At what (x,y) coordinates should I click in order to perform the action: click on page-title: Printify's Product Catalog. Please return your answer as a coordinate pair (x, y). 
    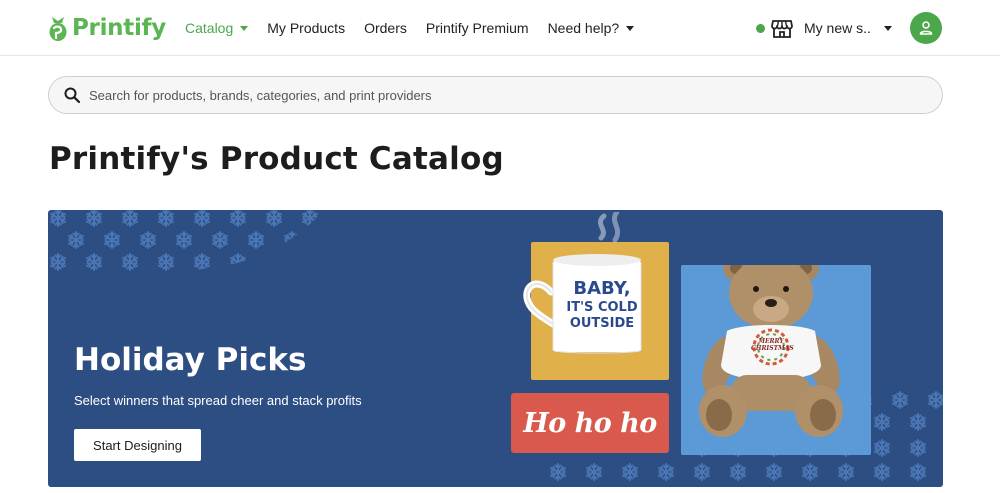
    Looking at the image, I should click on (276, 159).